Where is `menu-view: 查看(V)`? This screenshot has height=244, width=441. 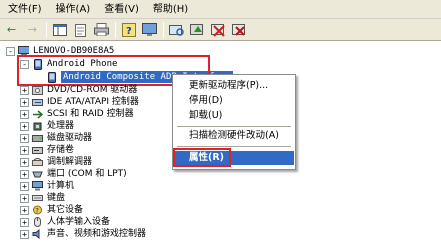 menu-view: 查看(V) is located at coordinates (121, 9).